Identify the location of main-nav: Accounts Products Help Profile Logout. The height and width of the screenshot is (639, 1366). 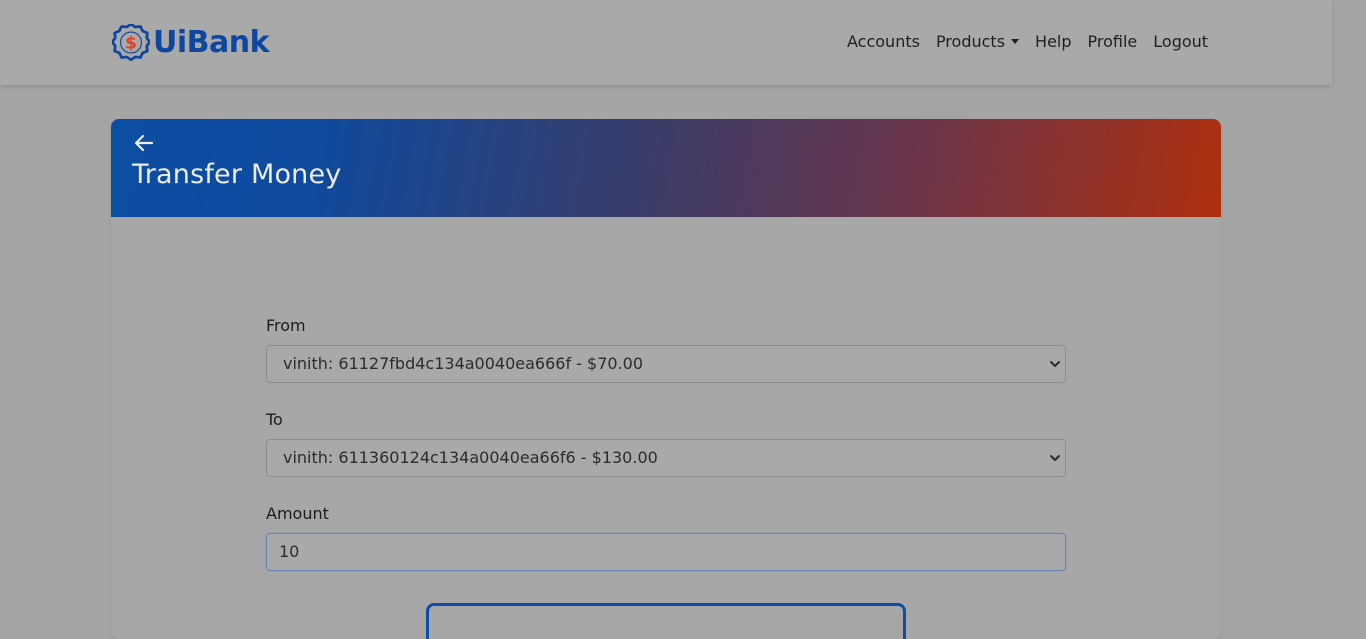
(1027, 42).